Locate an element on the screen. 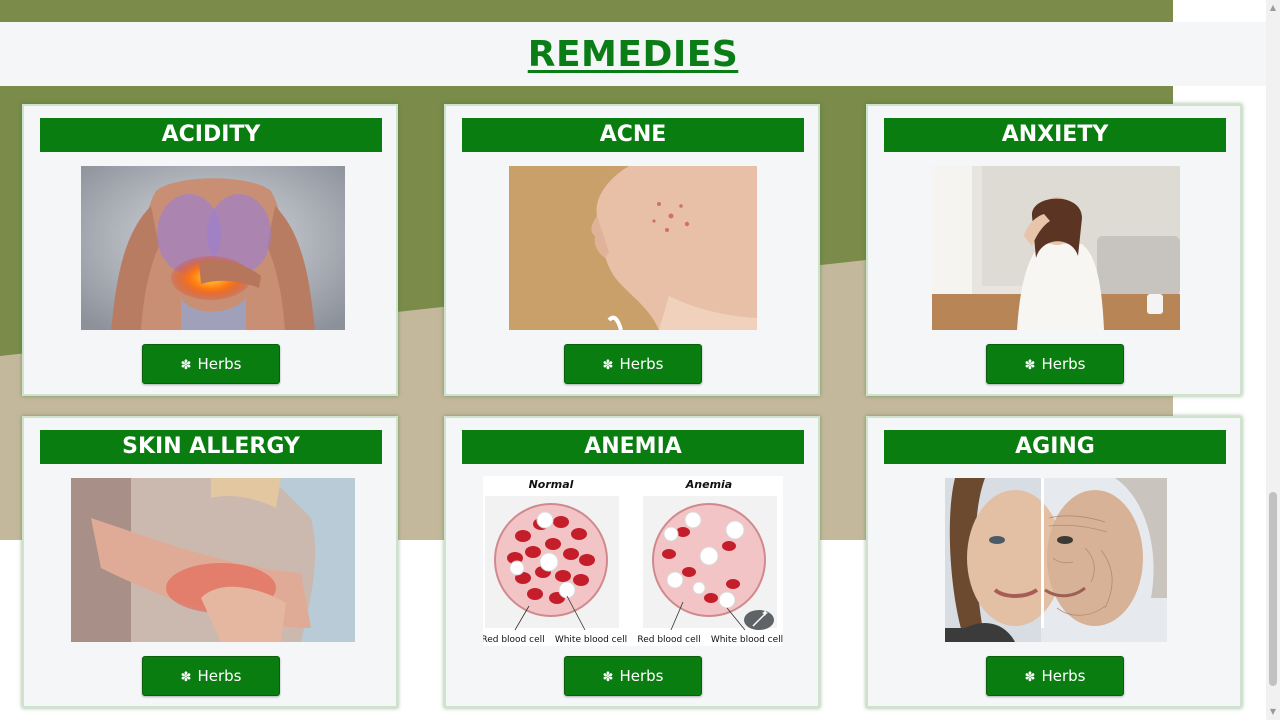  remedy-card-acidity: ACIDITY ✽ Herbs is located at coordinates (210, 250).